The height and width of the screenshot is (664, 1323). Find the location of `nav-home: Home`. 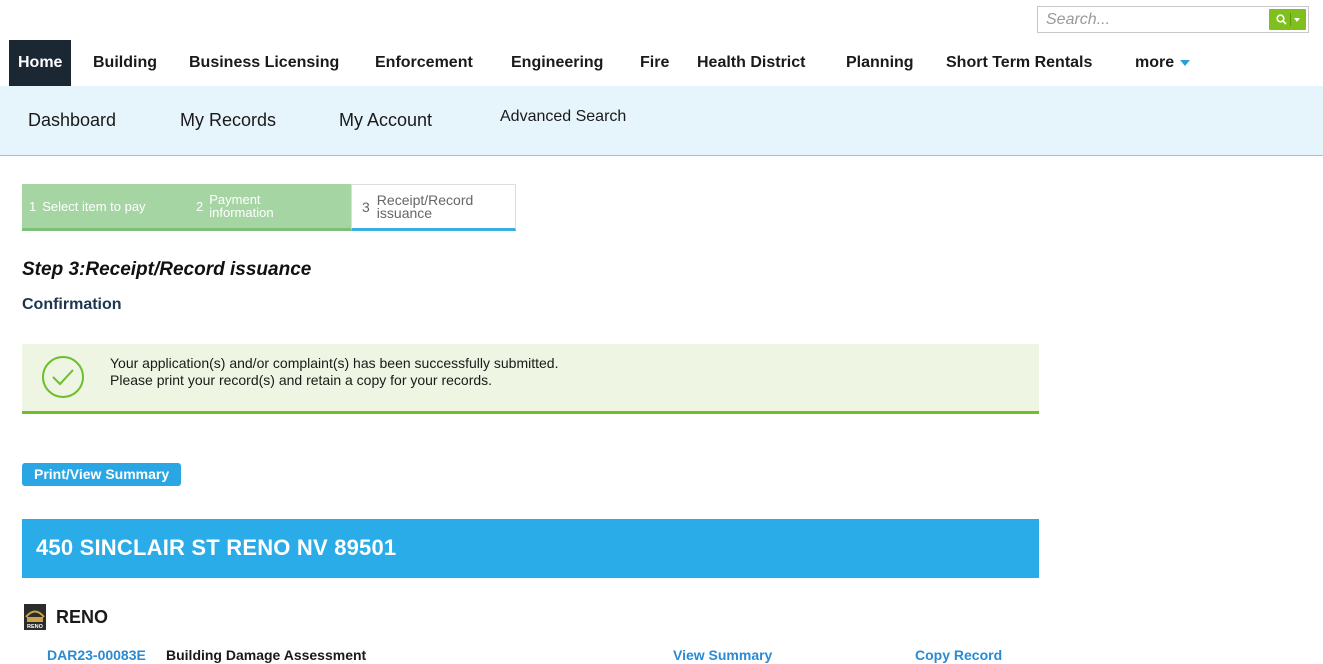

nav-home: Home is located at coordinates (40, 66).